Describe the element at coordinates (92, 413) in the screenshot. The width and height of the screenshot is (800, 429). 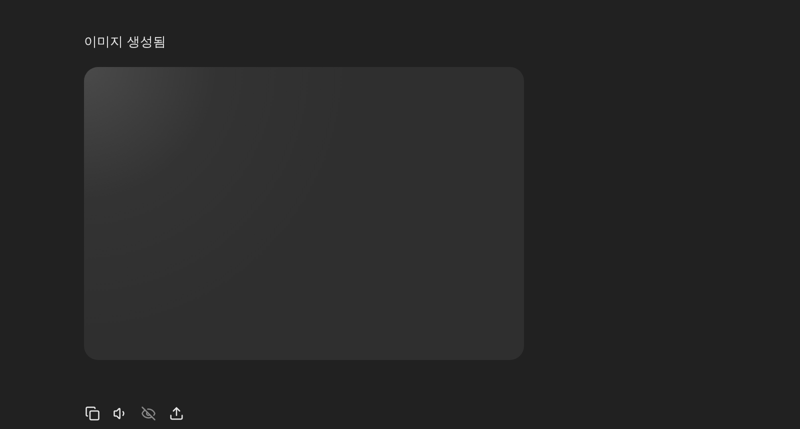
I see `copy-icon` at that location.